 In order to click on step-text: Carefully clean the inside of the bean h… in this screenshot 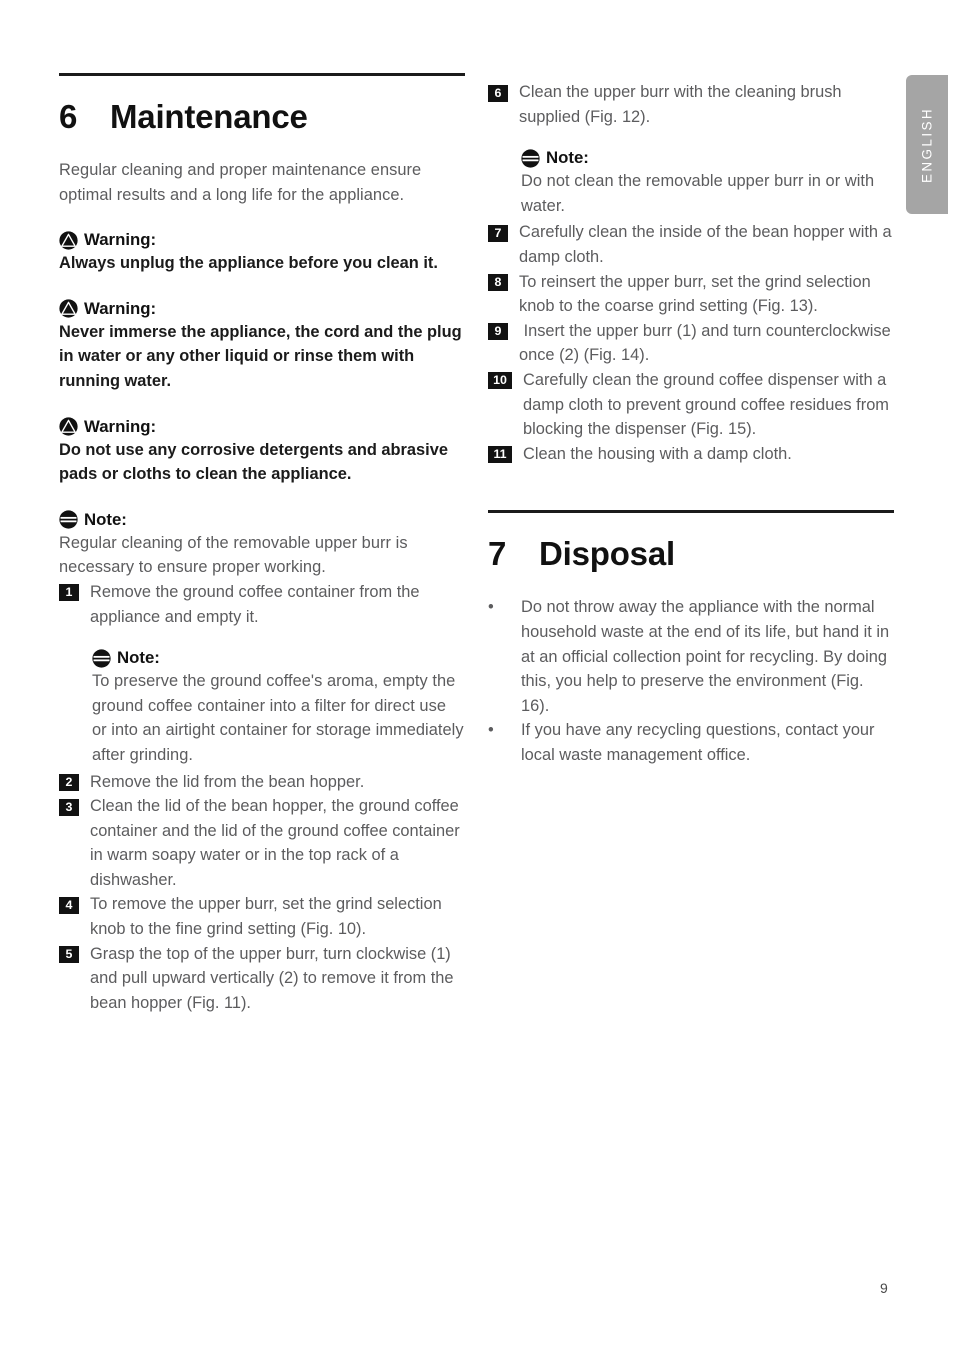, I will do `click(708, 244)`.